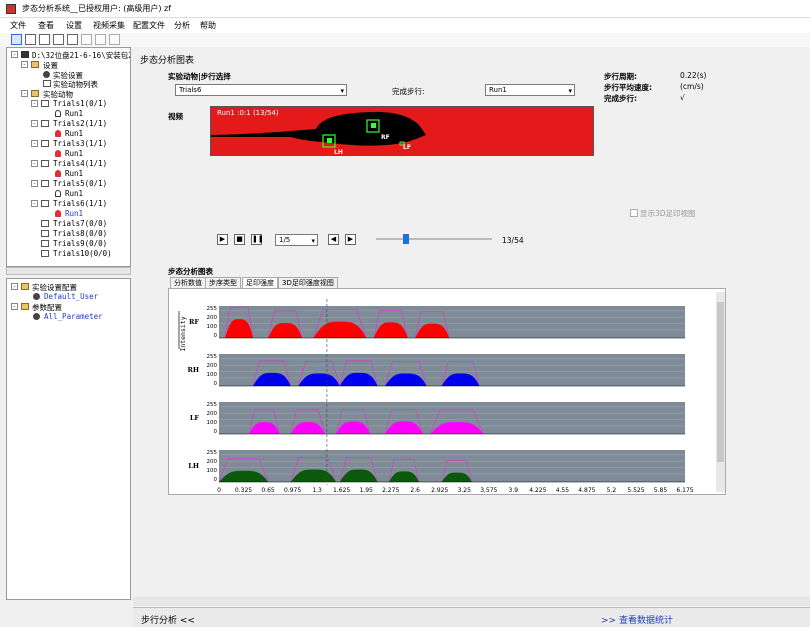  What do you see at coordinates (222, 239) in the screenshot?
I see `play-icon: ▶` at bounding box center [222, 239].